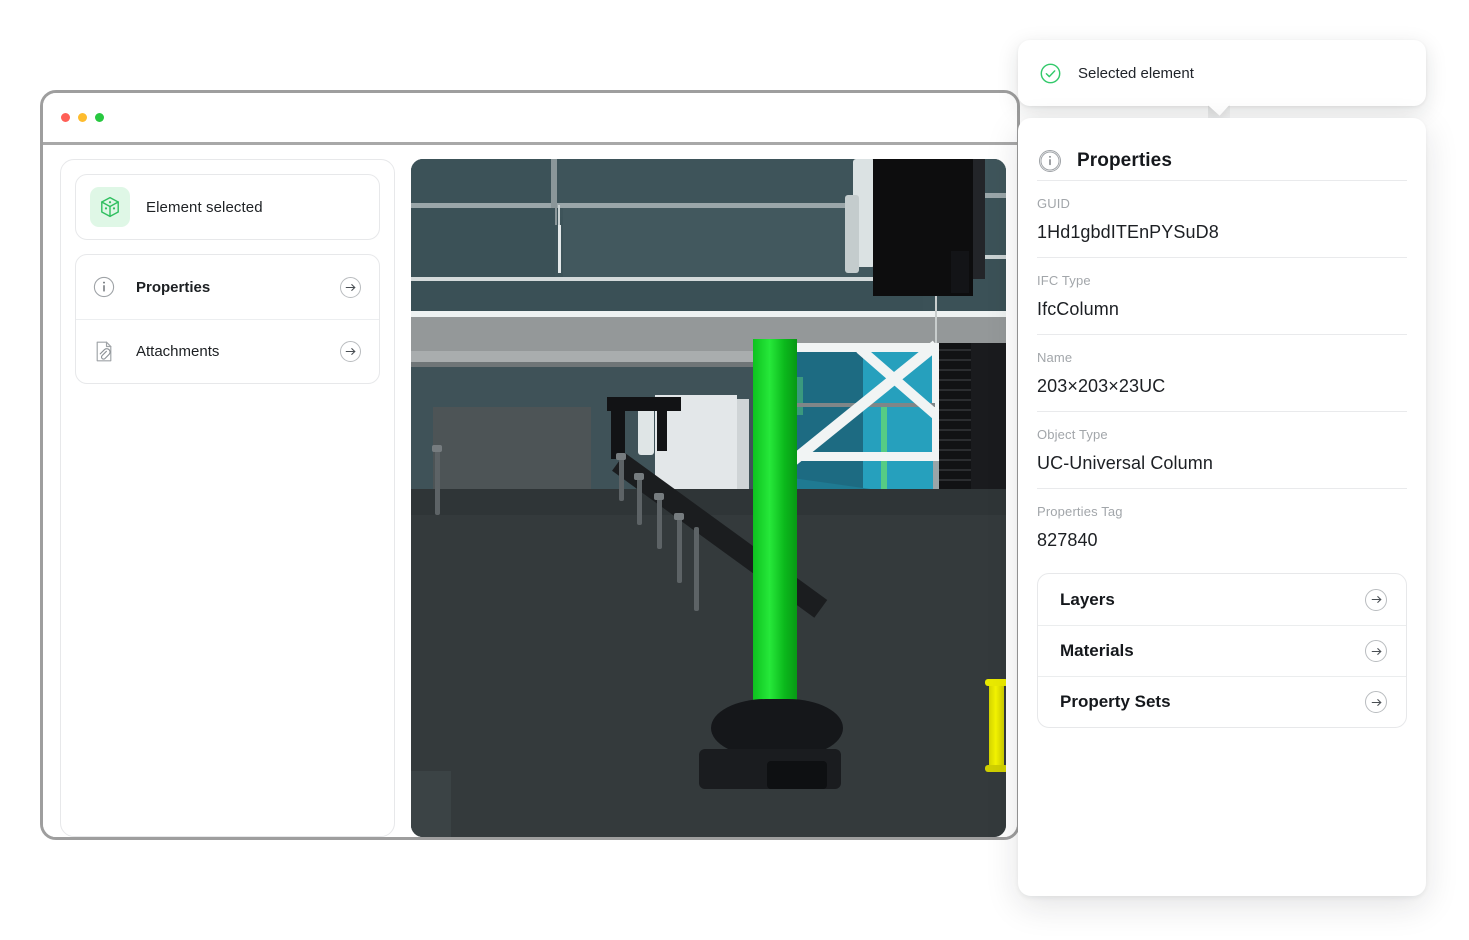 The height and width of the screenshot is (940, 1469). What do you see at coordinates (204, 207) in the screenshot?
I see `element-selected-label: Element selected` at bounding box center [204, 207].